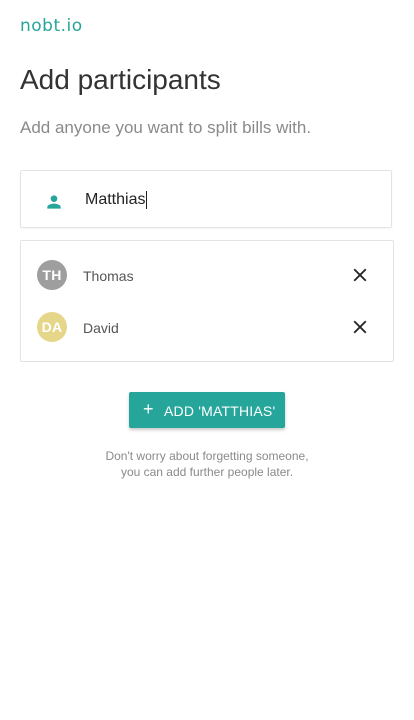 This screenshot has width=414, height=720. Describe the element at coordinates (207, 456) in the screenshot. I see `hint-line-1: Don't worry about forgetting someone,` at that location.